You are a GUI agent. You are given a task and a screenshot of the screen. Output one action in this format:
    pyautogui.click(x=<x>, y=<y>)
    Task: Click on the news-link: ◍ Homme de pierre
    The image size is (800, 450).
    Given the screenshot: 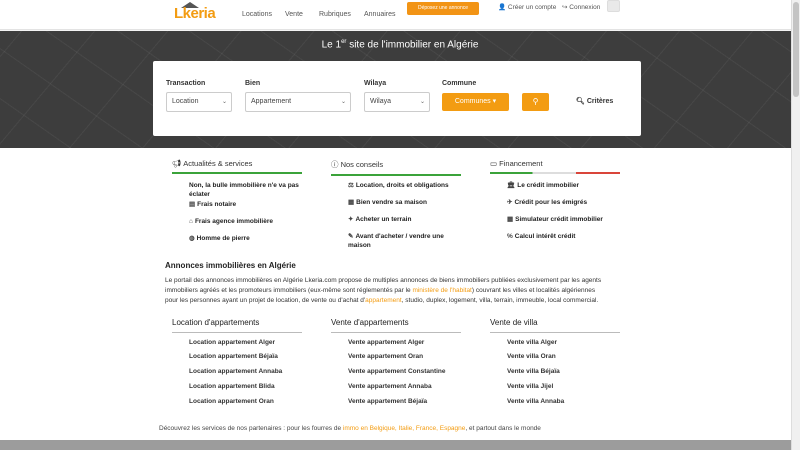 What is the action you would take?
    pyautogui.click(x=254, y=238)
    